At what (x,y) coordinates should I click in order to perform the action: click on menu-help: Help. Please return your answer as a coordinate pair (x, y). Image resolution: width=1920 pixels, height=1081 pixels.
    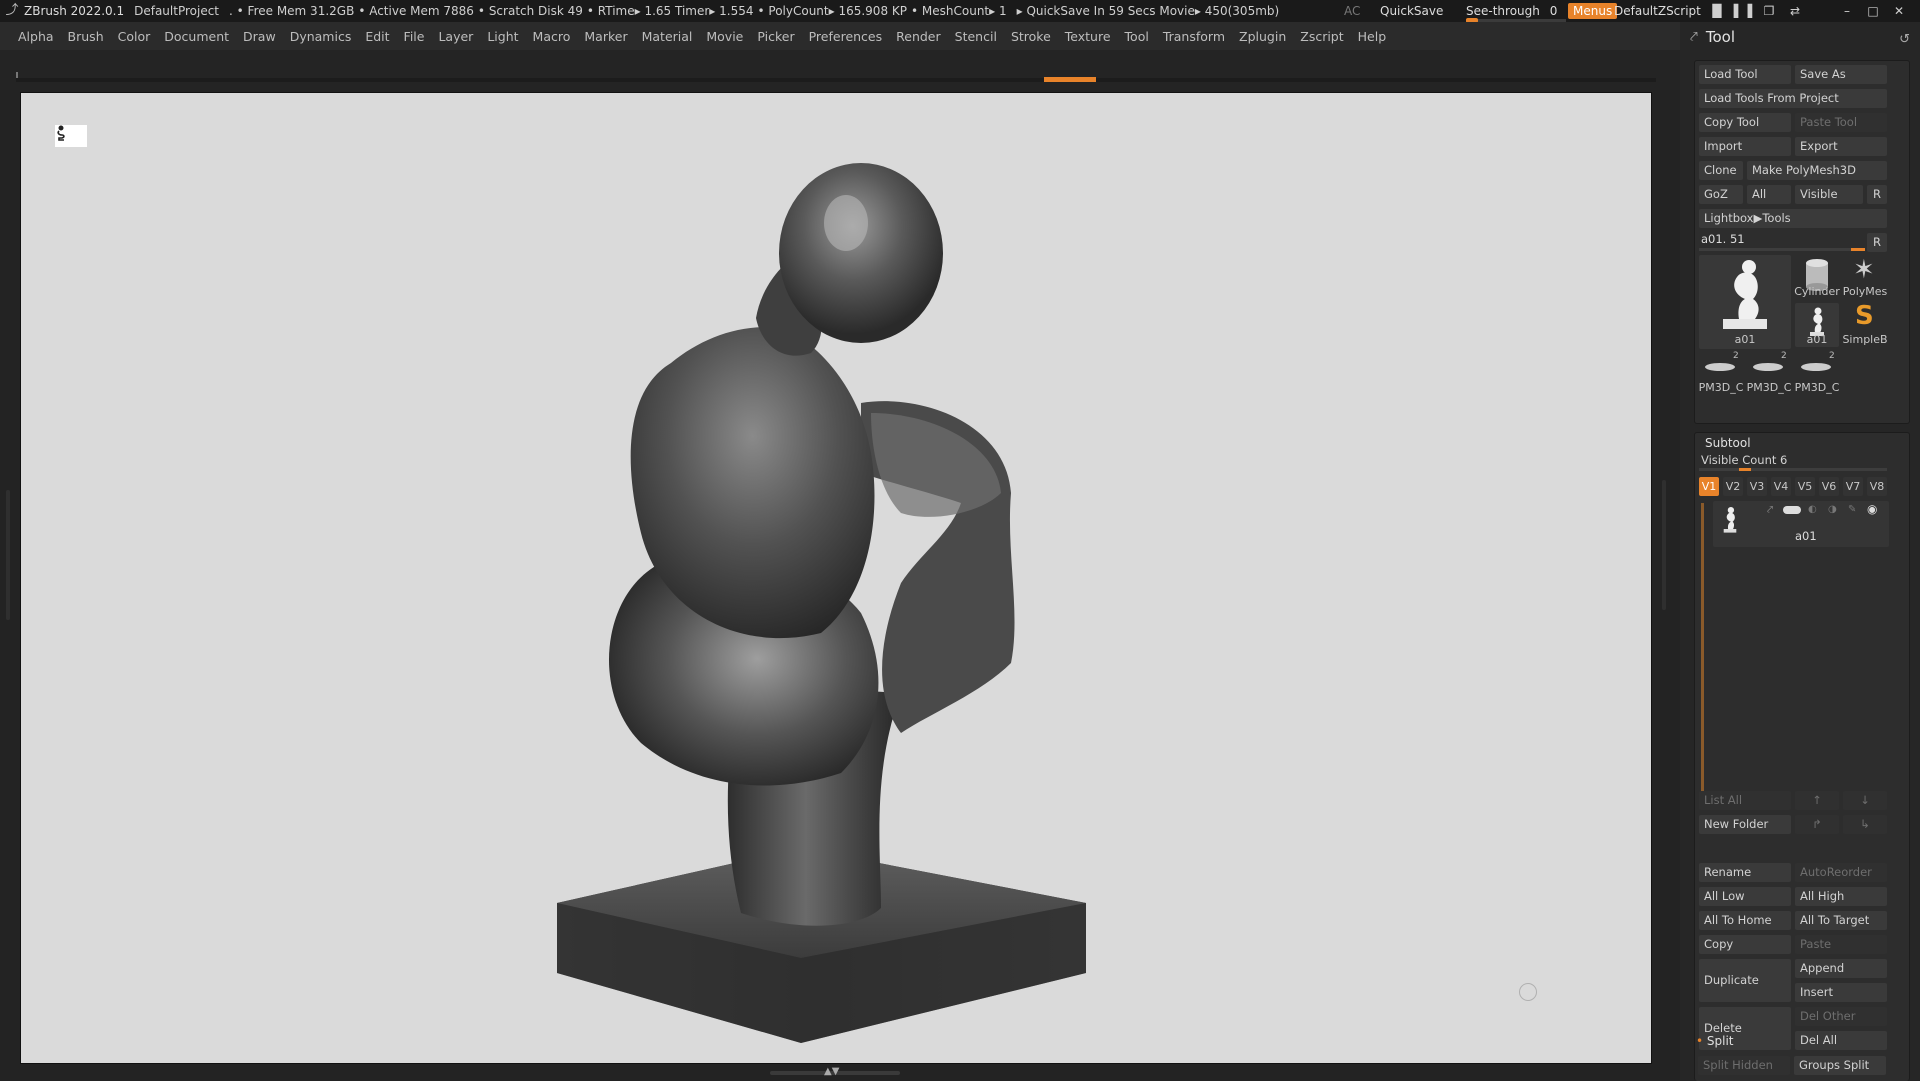
    Looking at the image, I should click on (1372, 36).